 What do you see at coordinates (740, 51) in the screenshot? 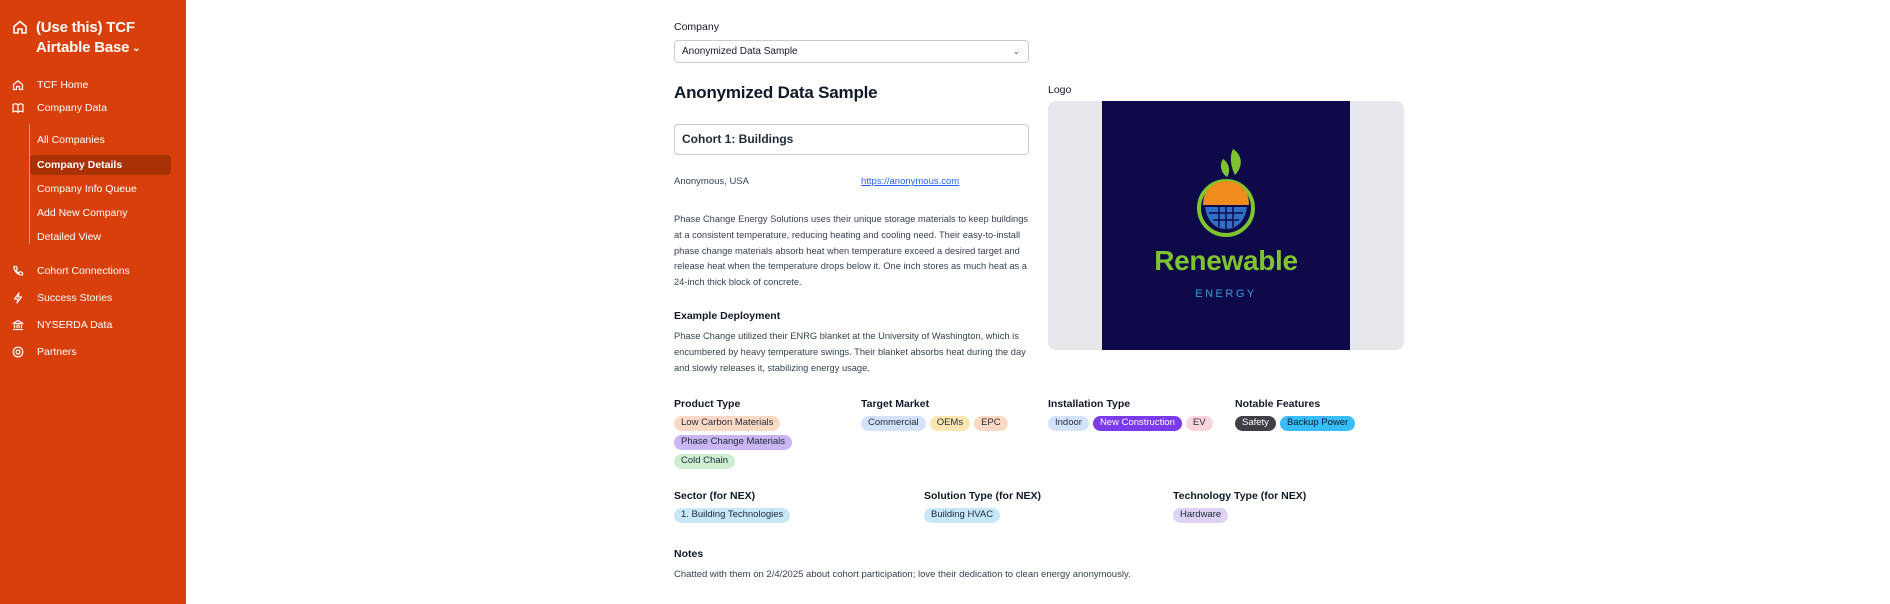
I see `company-select-value: Anonymized Data Sample` at bounding box center [740, 51].